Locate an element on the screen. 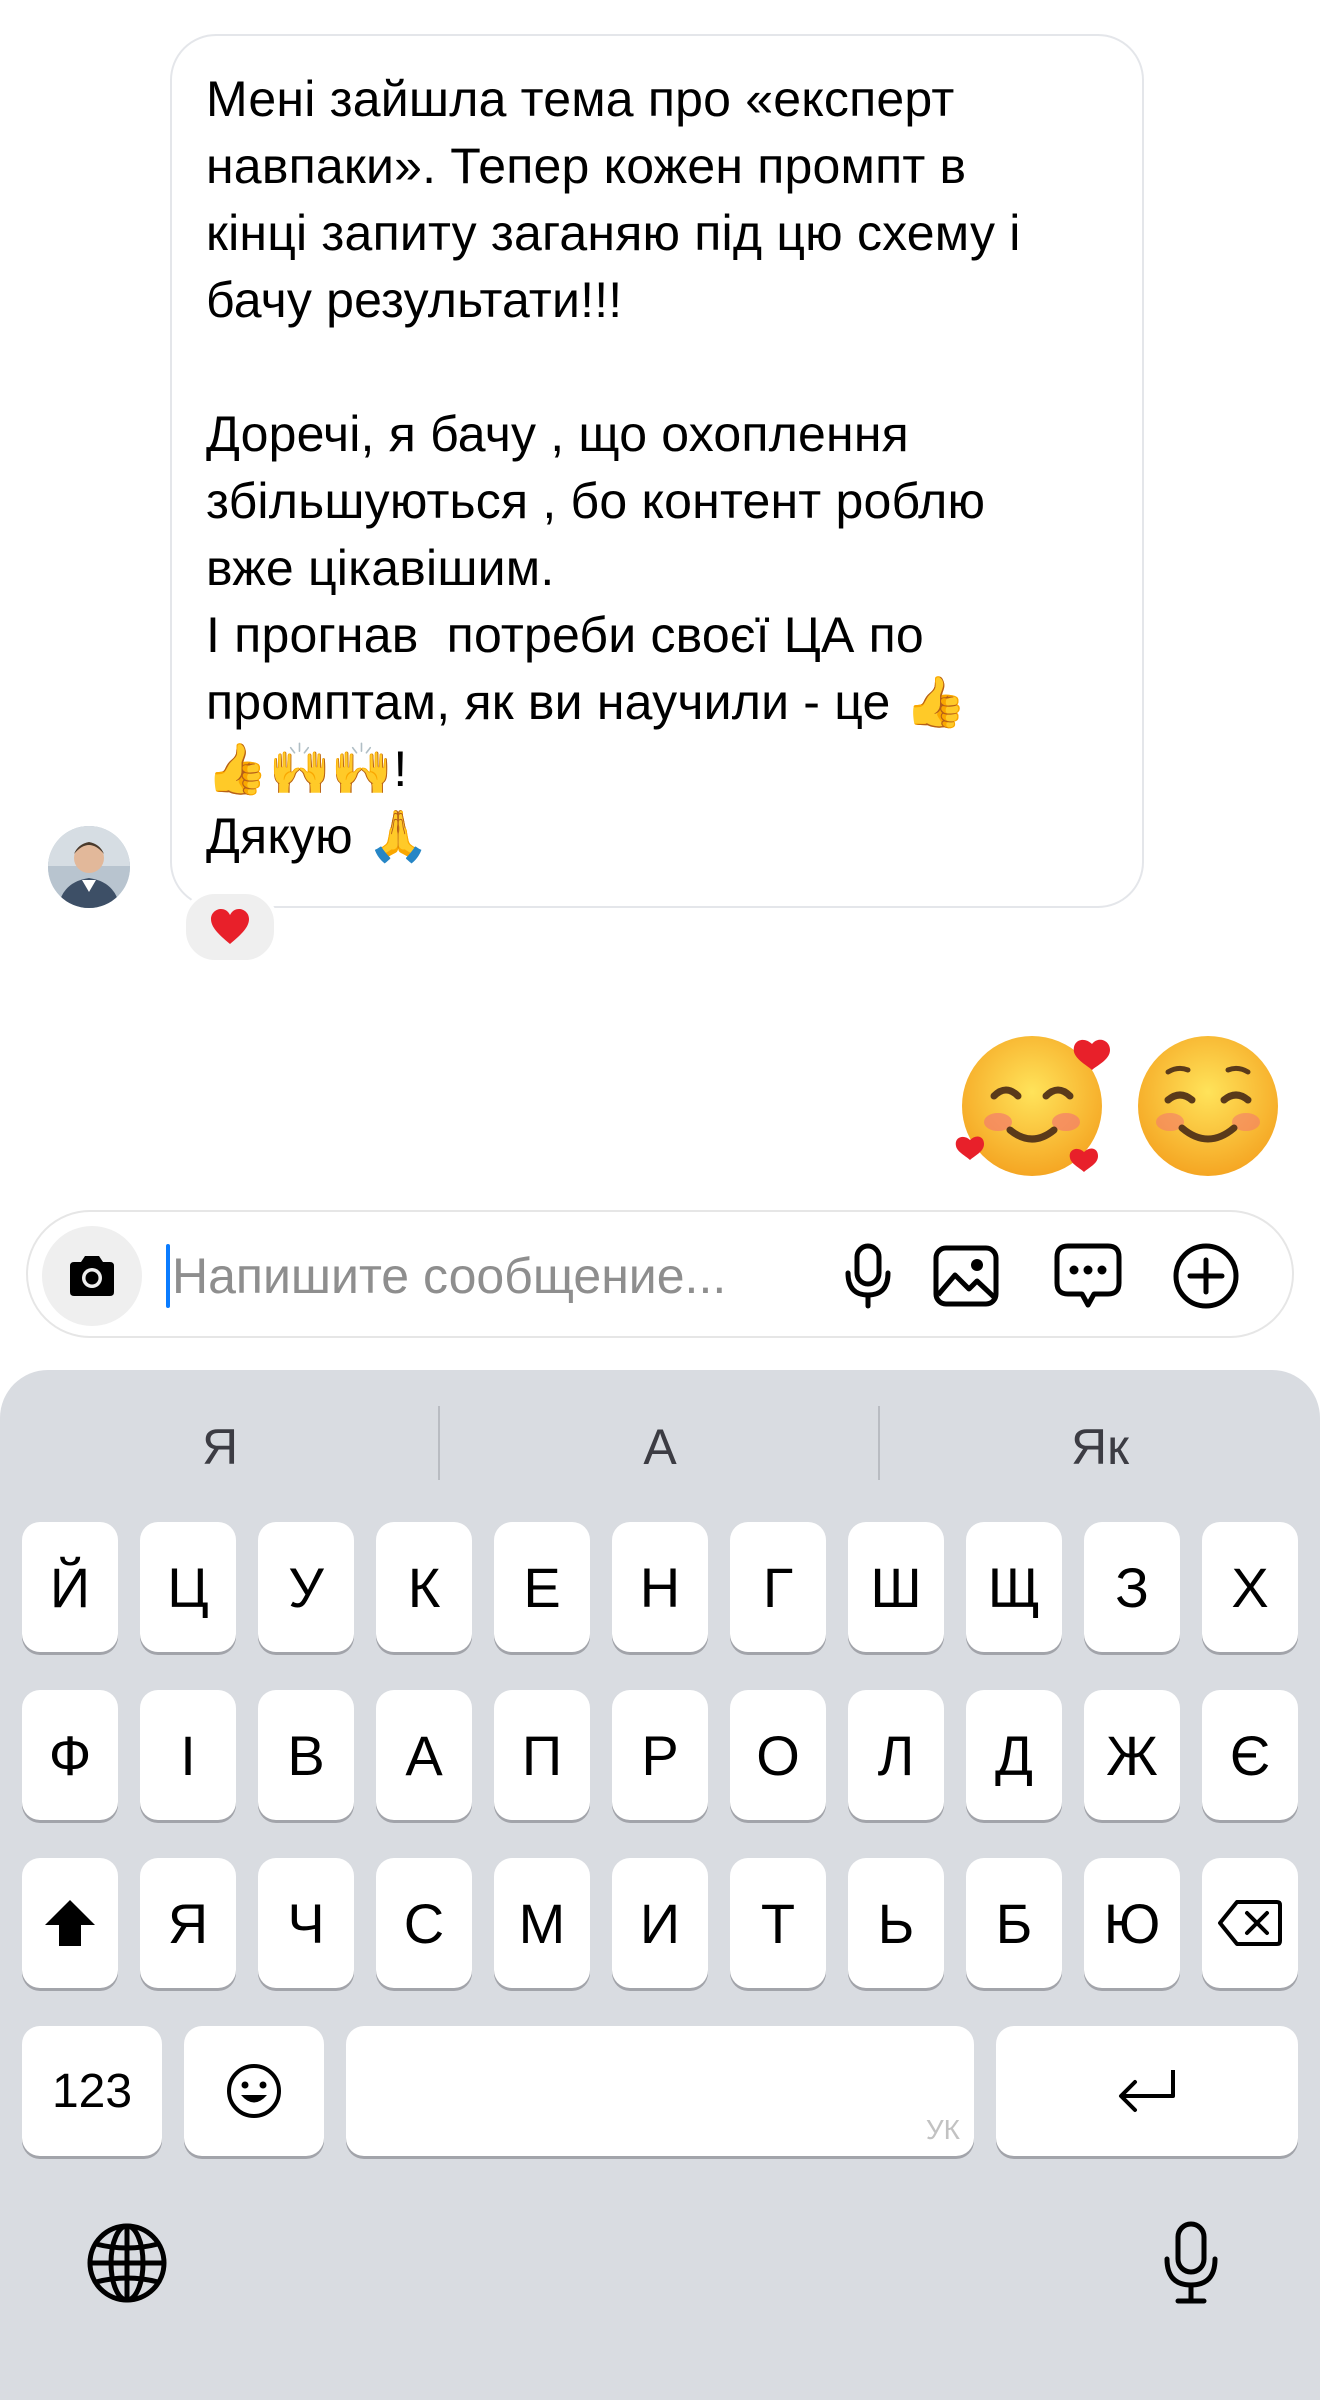 The image size is (1320, 2400). dictation-button is located at coordinates (1191, 2263).